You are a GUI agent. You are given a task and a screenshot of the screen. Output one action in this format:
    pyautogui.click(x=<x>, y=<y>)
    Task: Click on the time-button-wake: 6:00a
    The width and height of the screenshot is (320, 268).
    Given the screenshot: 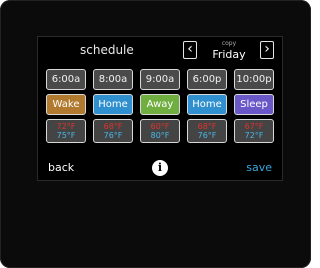 What is the action you would take?
    pyautogui.click(x=66, y=79)
    